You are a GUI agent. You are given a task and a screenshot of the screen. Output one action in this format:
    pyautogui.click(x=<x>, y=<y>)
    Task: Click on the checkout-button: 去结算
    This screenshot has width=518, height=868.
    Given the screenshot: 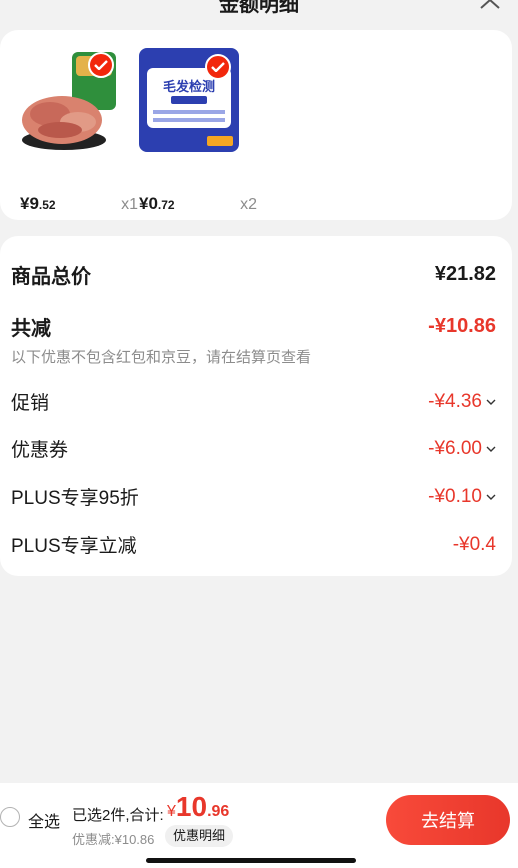 What is the action you would take?
    pyautogui.click(x=448, y=820)
    